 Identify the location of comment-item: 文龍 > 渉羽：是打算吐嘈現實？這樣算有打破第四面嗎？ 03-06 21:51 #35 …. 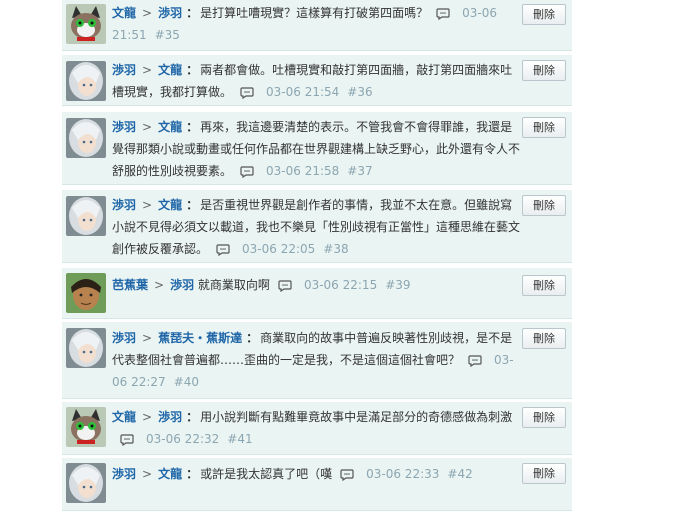
(317, 25).